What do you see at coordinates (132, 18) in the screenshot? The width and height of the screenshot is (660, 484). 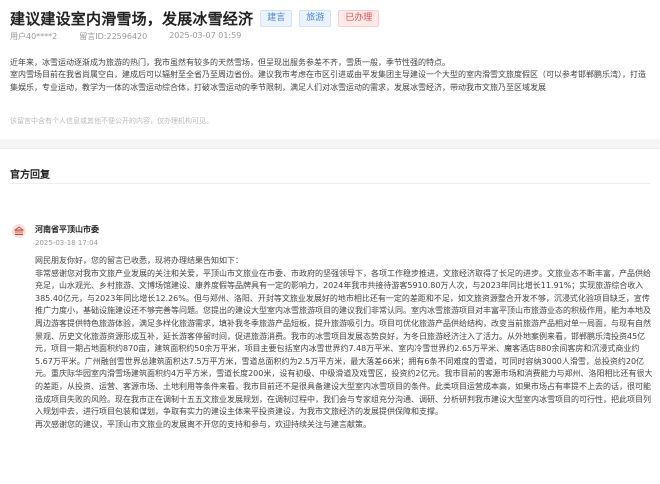 I see `page-title: 建议建设室内滑雪场，发展冰雪经济` at bounding box center [132, 18].